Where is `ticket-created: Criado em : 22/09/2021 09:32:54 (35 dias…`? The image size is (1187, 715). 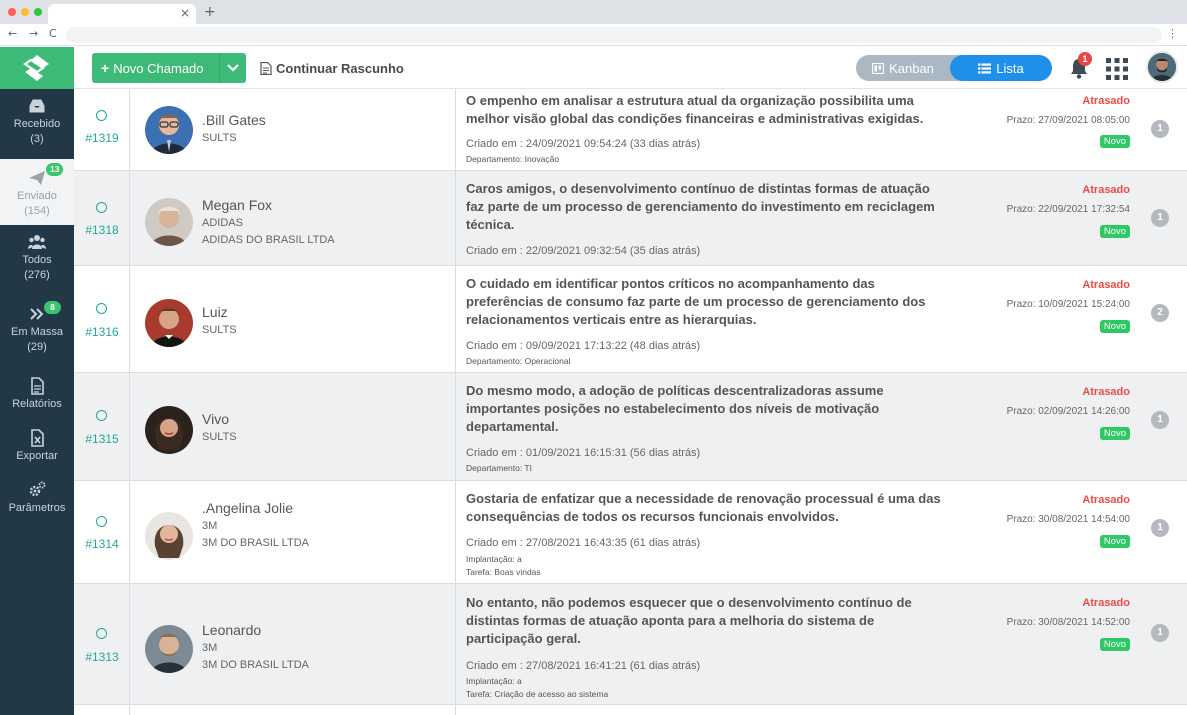
ticket-created: Criado em : 22/09/2021 09:32:54 (35 dias… is located at coordinates (583, 251).